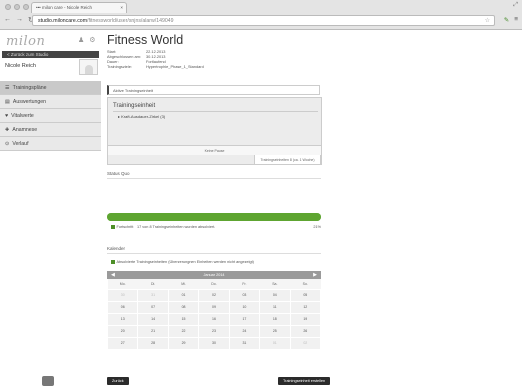 The height and width of the screenshot is (390, 522). Describe the element at coordinates (7, 101) in the screenshot. I see `chart-icon: ▤` at that location.